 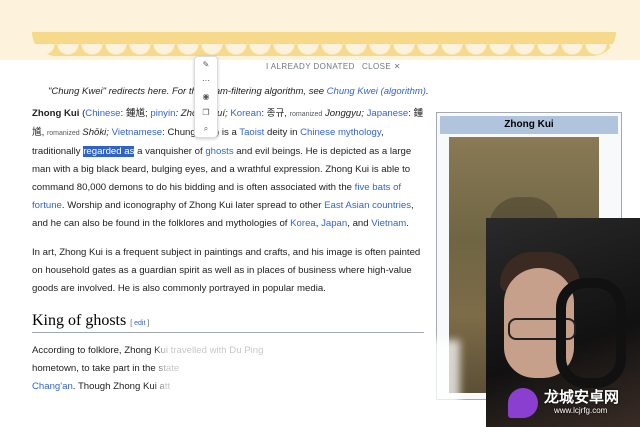 I want to click on korean-language-link: Korean, so click(x=245, y=113).